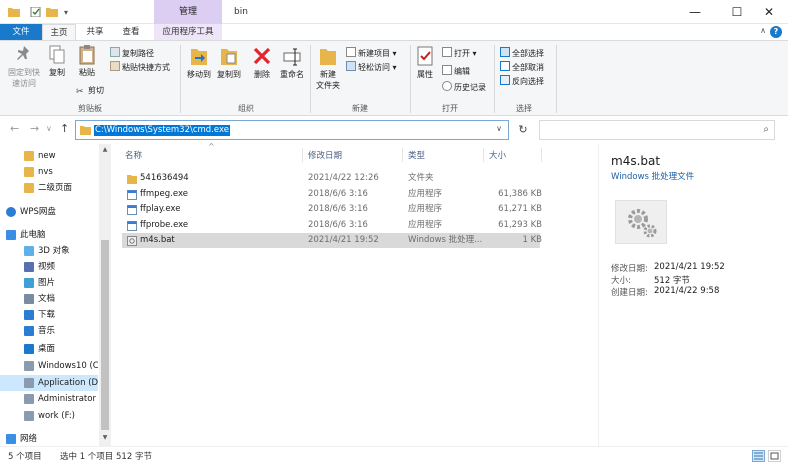 This screenshot has height=465, width=788. I want to click on nav-item: 音乐, so click(49, 331).